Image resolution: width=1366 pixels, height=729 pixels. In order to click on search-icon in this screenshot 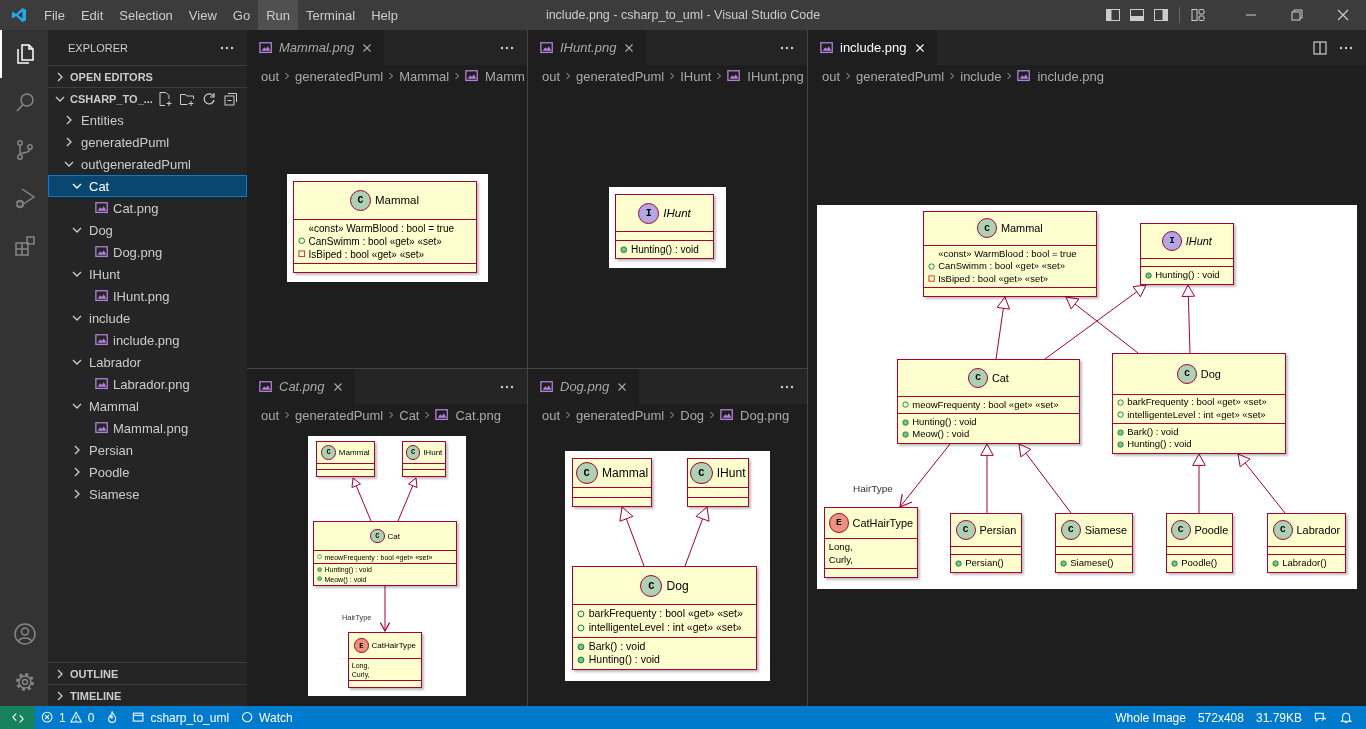, I will do `click(25, 102)`.